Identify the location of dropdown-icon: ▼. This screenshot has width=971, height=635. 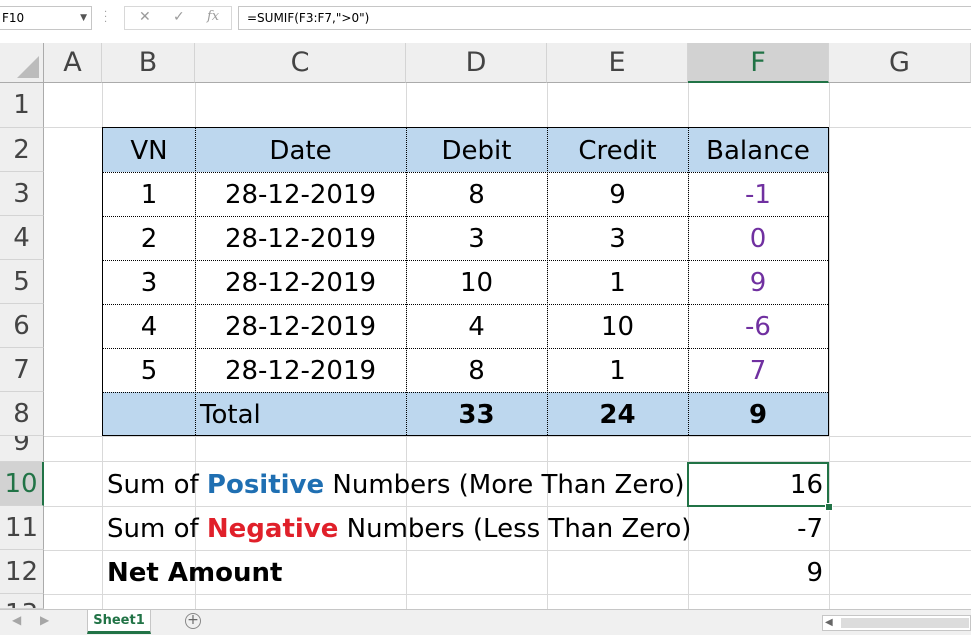
(83, 18).